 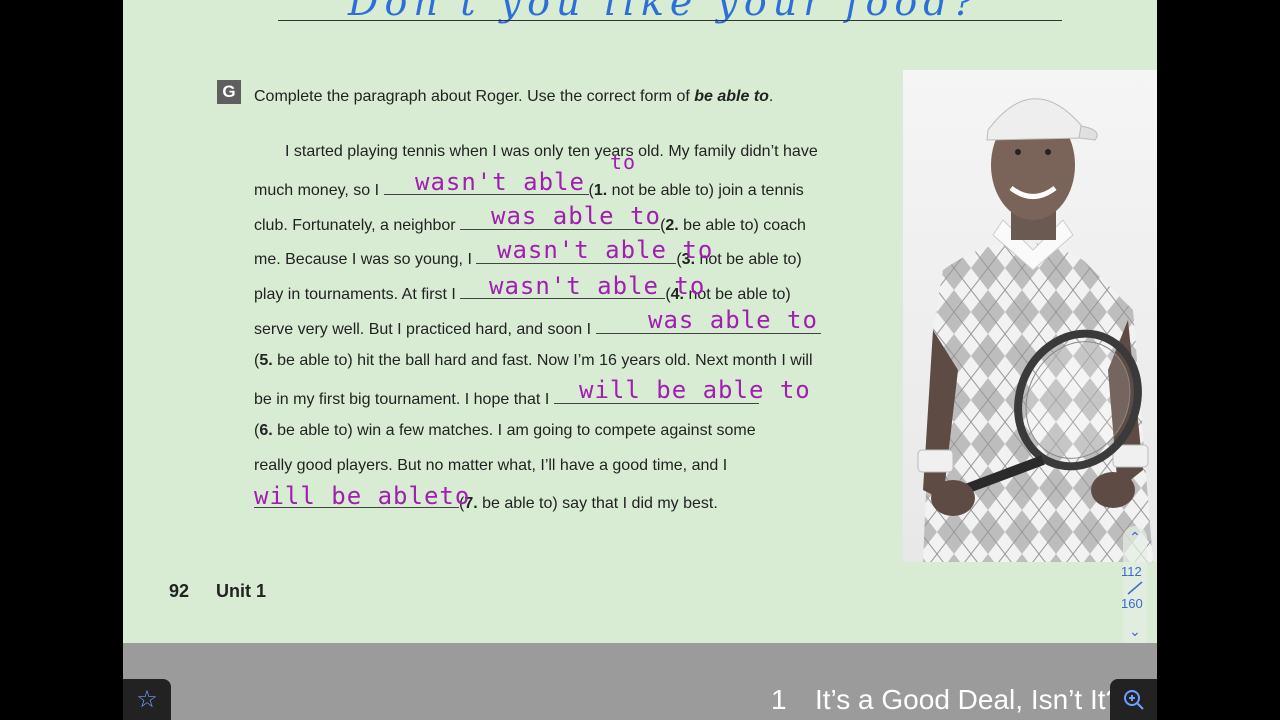 What do you see at coordinates (600, 190) in the screenshot?
I see `item-number: 1.` at bounding box center [600, 190].